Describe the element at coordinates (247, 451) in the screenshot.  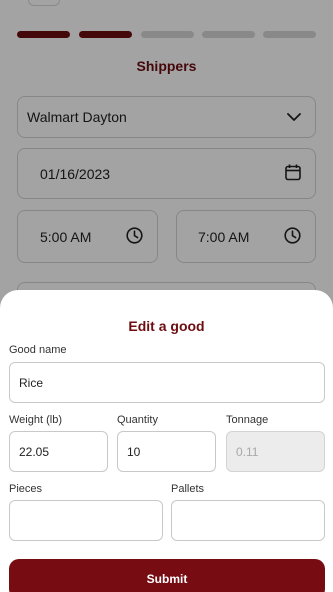
I see `tonnage-value: 0.11` at that location.